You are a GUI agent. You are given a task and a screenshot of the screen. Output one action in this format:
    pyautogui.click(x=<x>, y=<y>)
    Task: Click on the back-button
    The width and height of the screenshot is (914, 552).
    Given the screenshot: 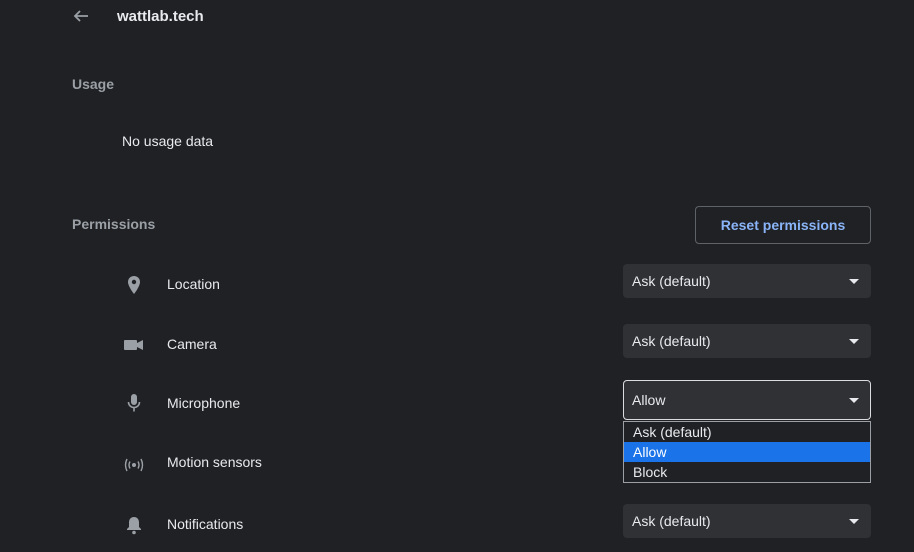 What is the action you would take?
    pyautogui.click(x=81, y=18)
    